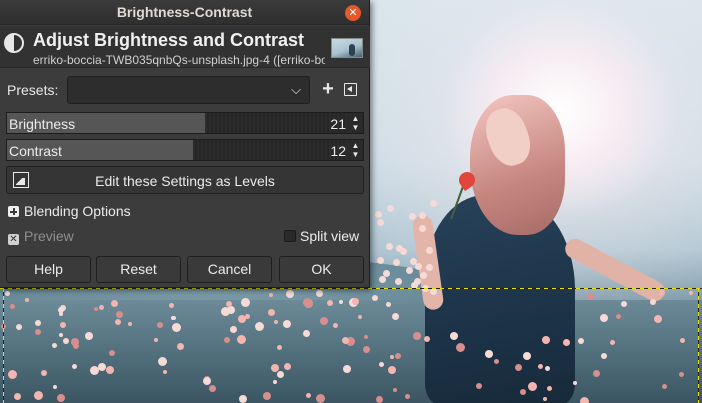  I want to click on preview-checkbox: ✕ Preview, so click(41, 236).